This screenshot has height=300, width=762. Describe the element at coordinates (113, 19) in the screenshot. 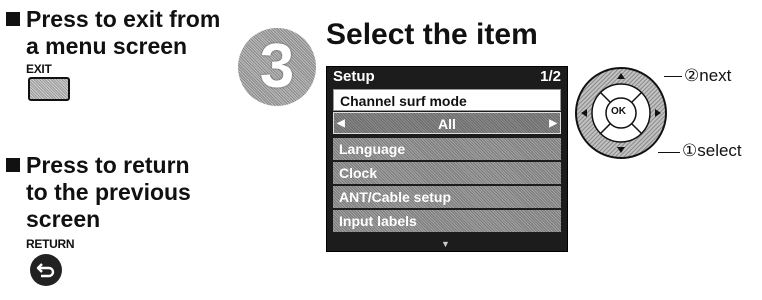

I see `exit-heading: Press to exit from` at that location.